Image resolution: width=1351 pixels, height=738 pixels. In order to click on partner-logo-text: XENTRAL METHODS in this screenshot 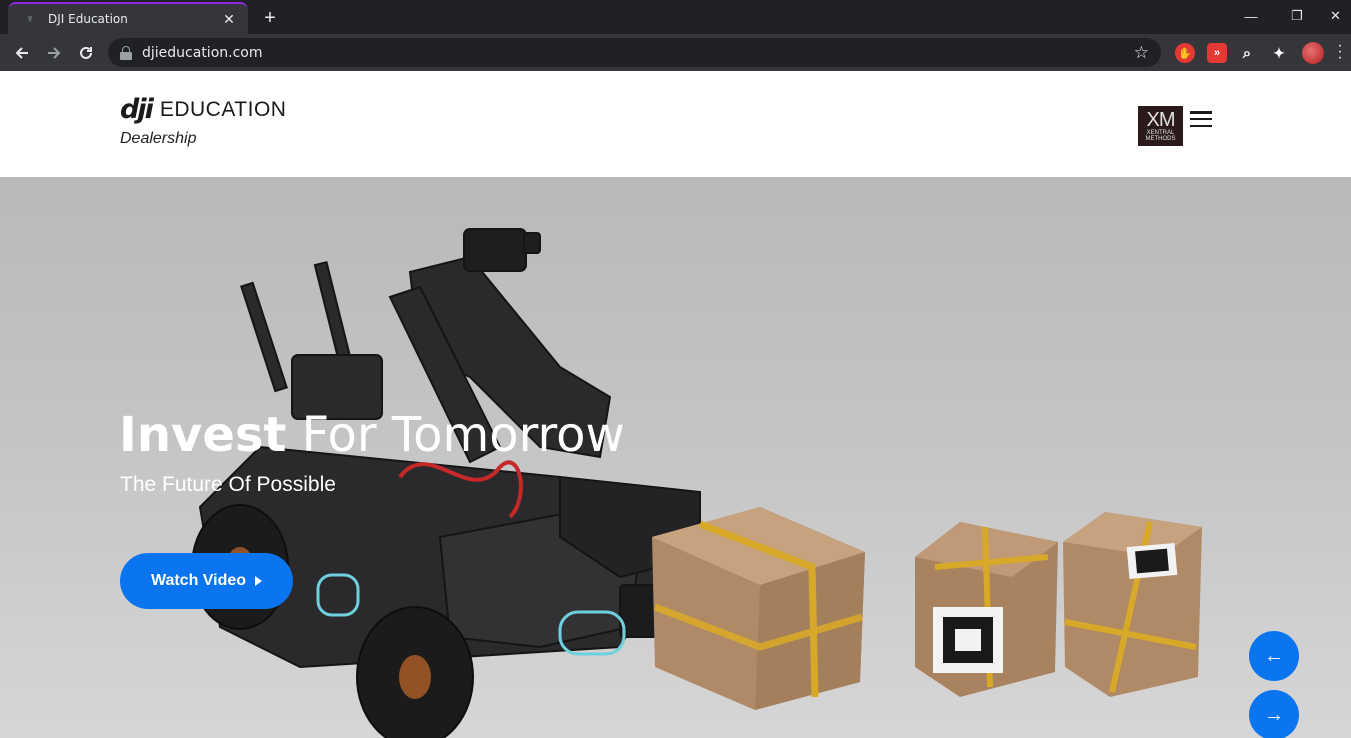, I will do `click(1160, 136)`.